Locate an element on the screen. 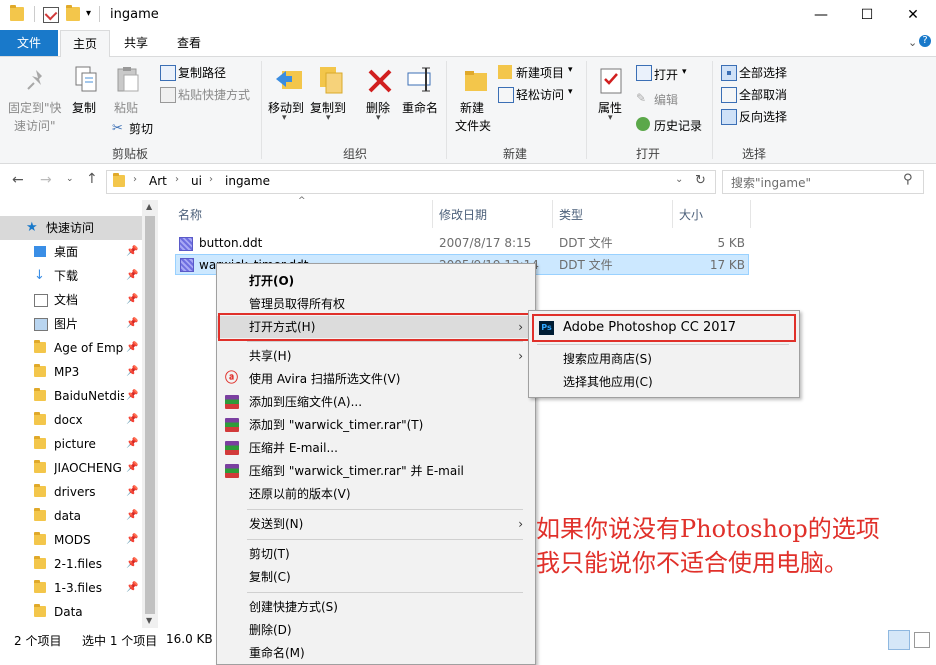 The width and height of the screenshot is (936, 665). menu-item-add-rar: 添加到 "warwick_timer.rar"(T) is located at coordinates (375, 425).